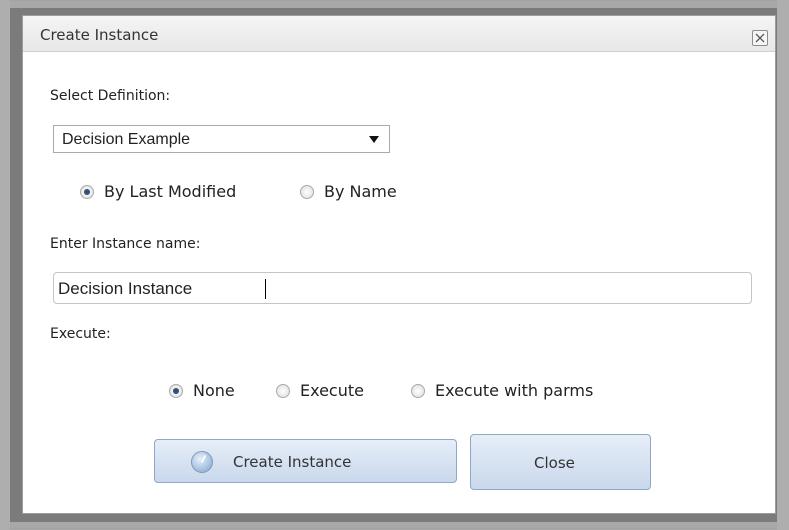 Image resolution: width=789 pixels, height=530 pixels. Describe the element at coordinates (360, 191) in the screenshot. I see `sort-by-name-label: By Name` at that location.